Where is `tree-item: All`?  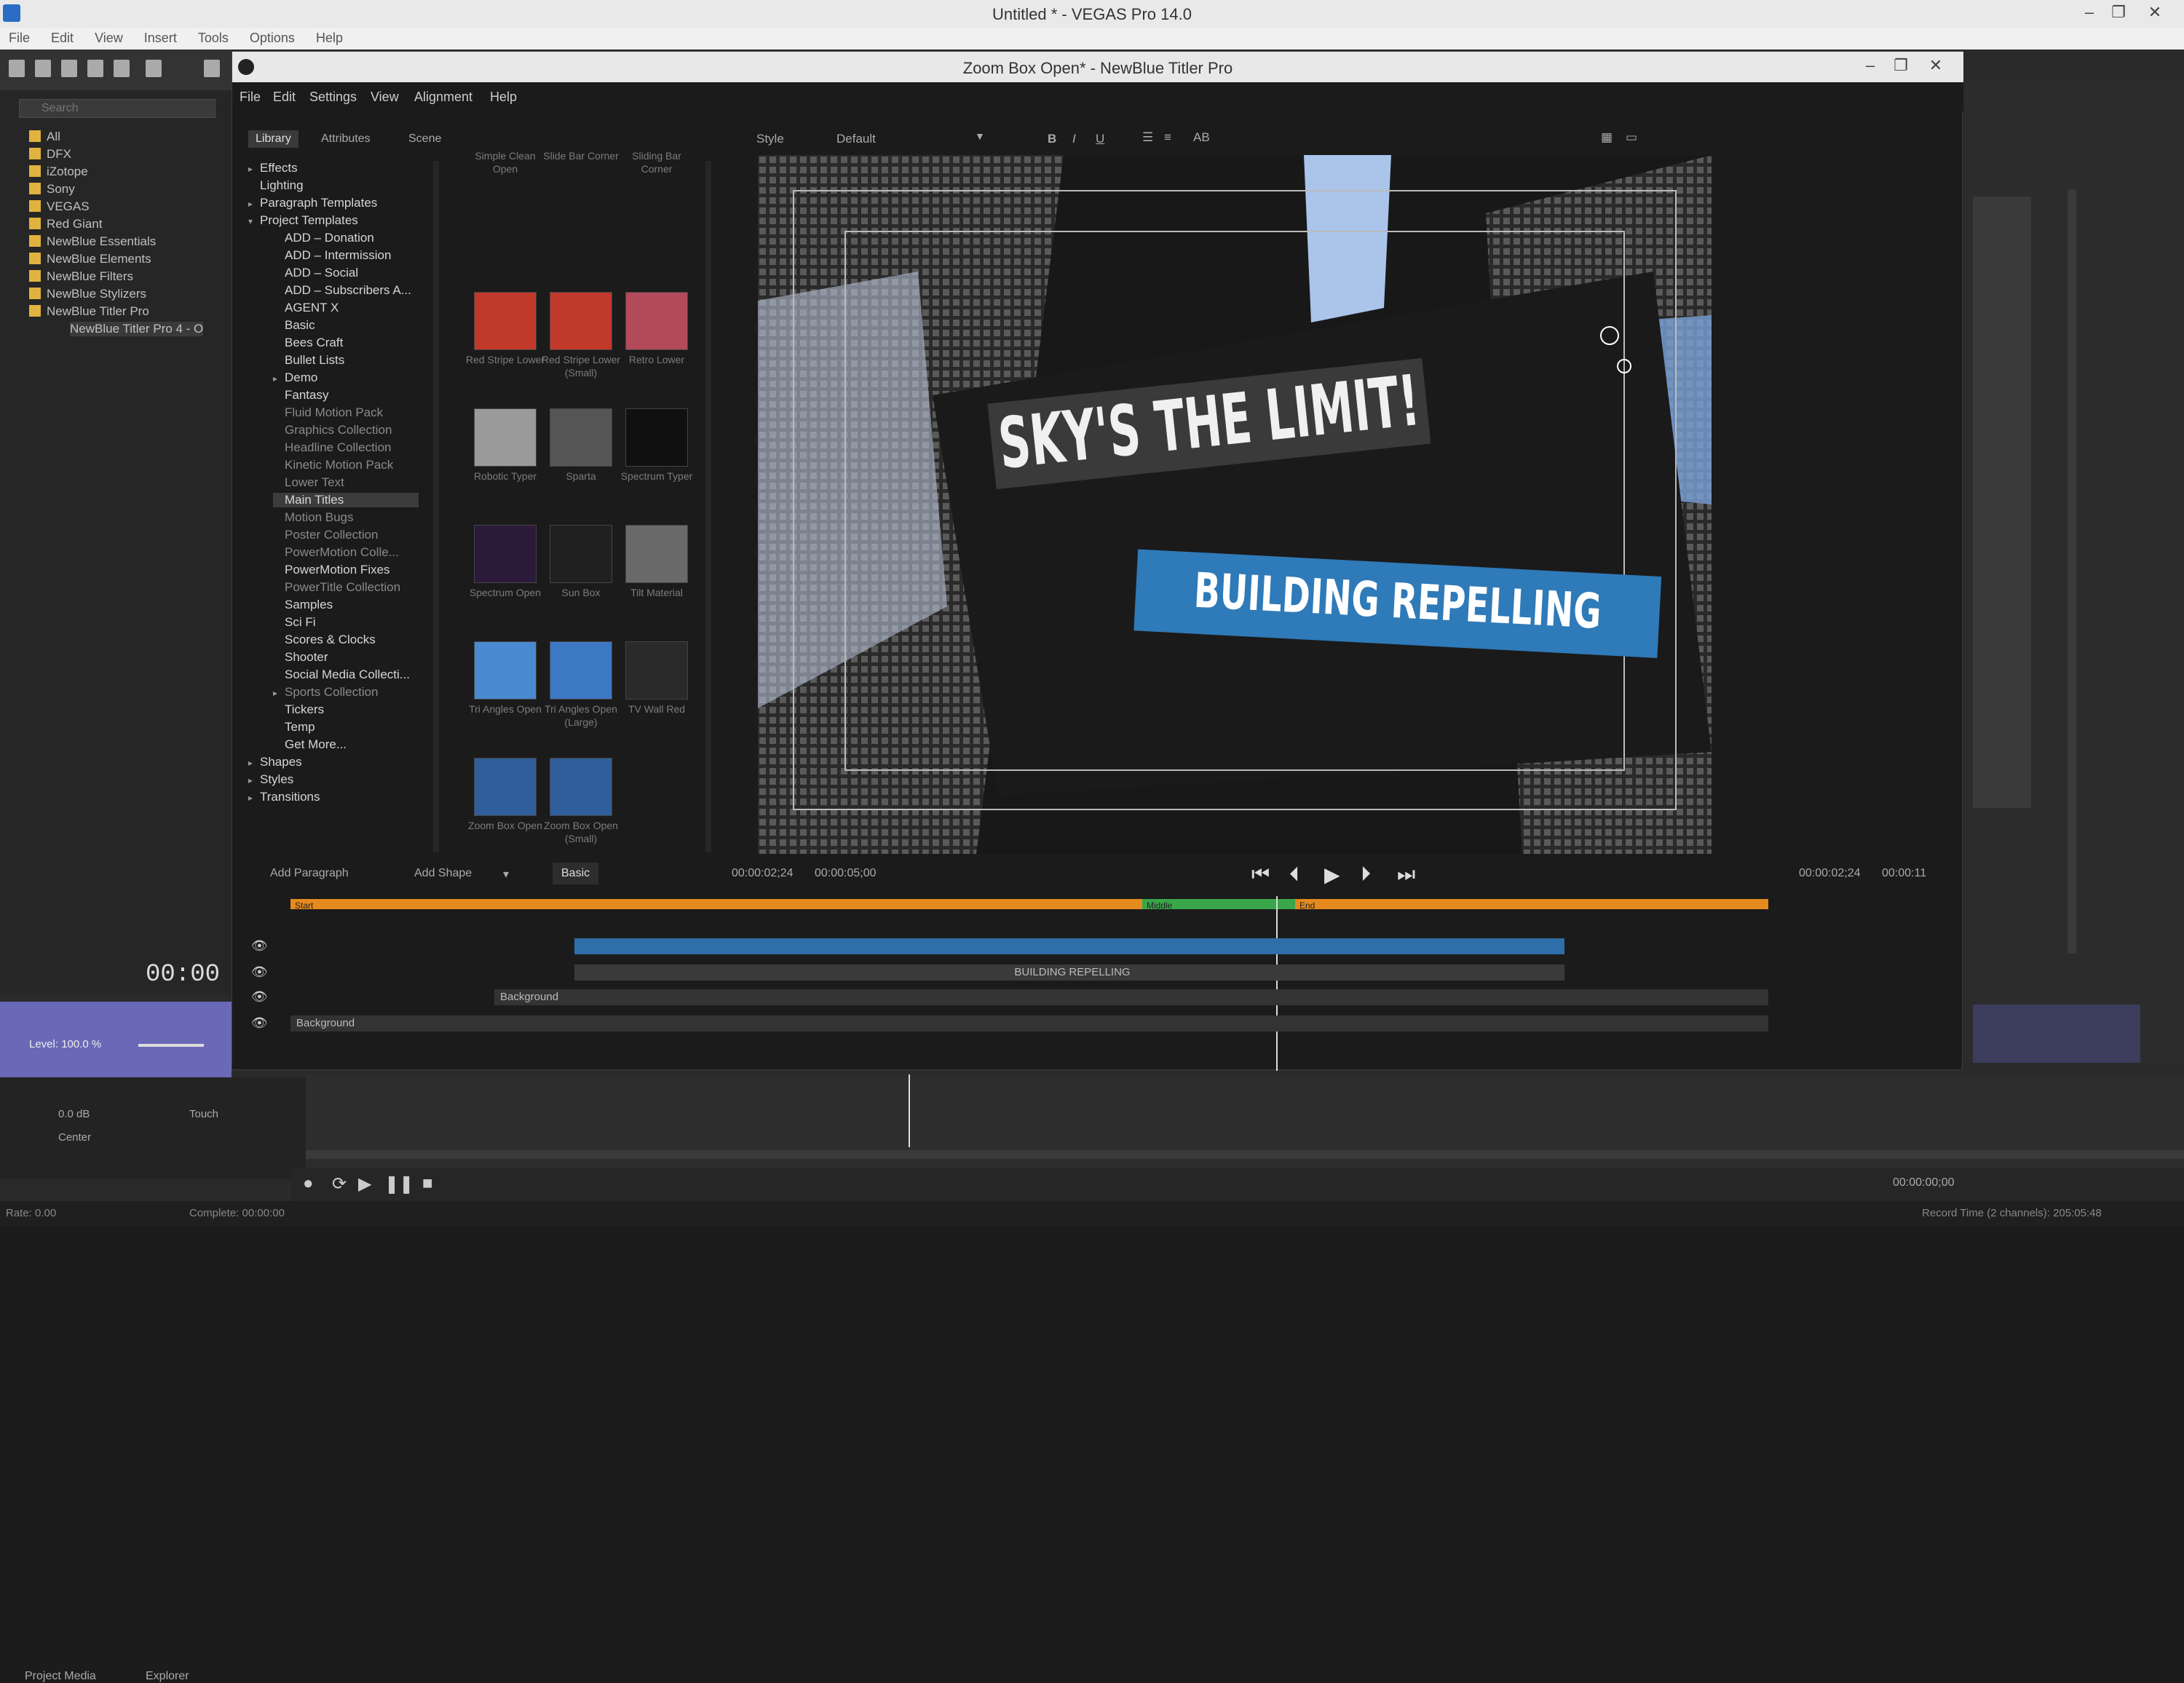 tree-item: All is located at coordinates (44, 137).